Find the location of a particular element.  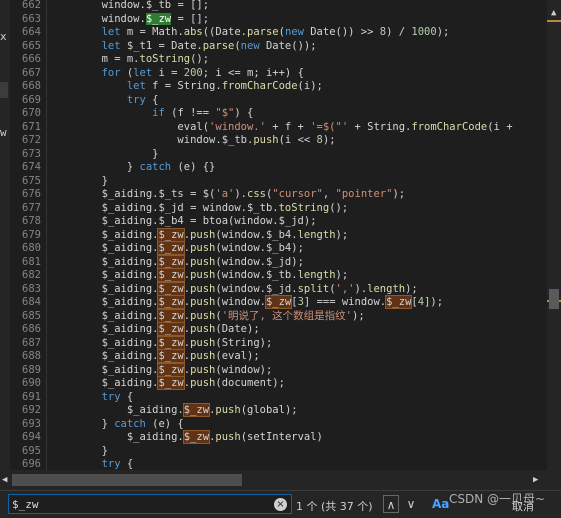

line-number: 672 is located at coordinates (31, 140).